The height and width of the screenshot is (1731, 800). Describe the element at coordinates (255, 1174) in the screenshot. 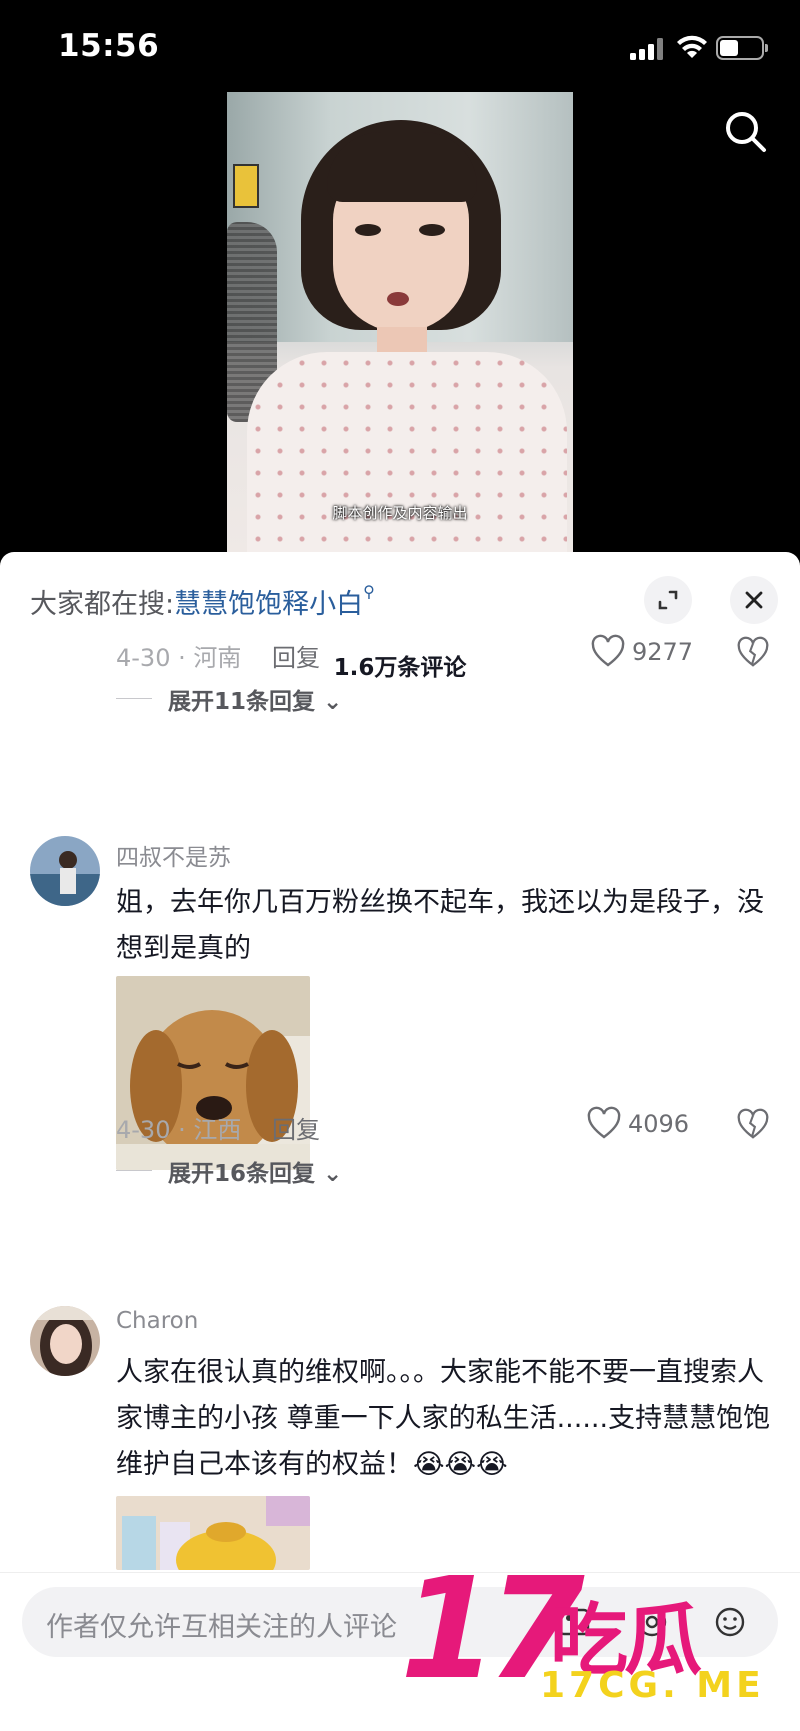

I see `expand-replies-label: 展开16条回复 ⌄` at that location.